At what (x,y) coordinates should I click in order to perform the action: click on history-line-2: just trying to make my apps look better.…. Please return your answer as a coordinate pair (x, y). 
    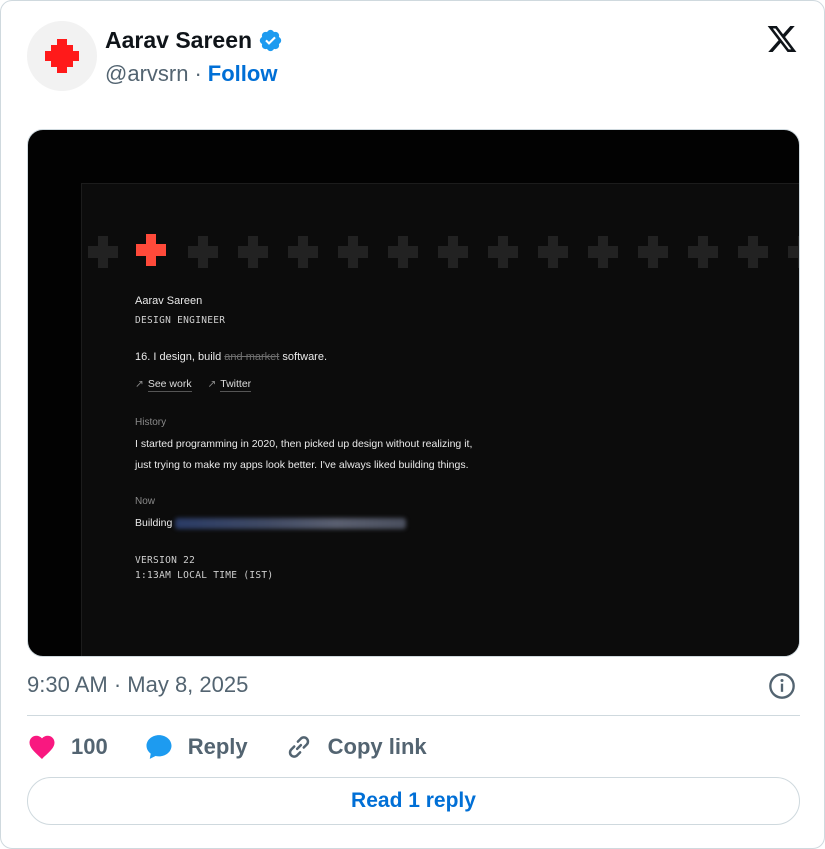
    Looking at the image, I should click on (302, 465).